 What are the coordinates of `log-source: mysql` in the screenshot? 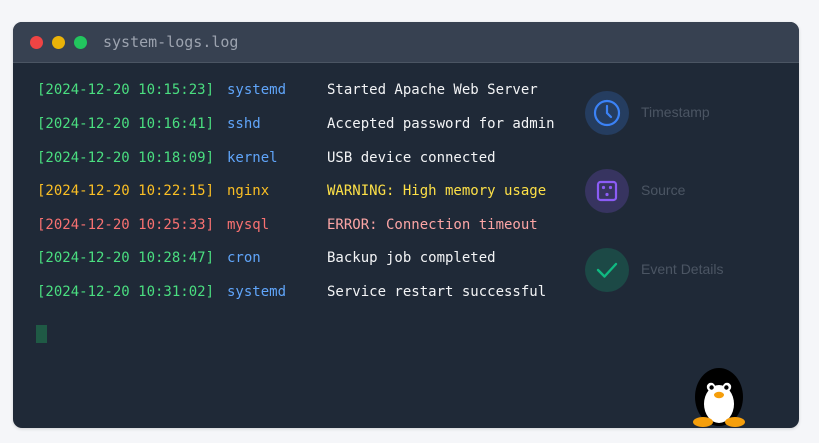 It's located at (248, 225).